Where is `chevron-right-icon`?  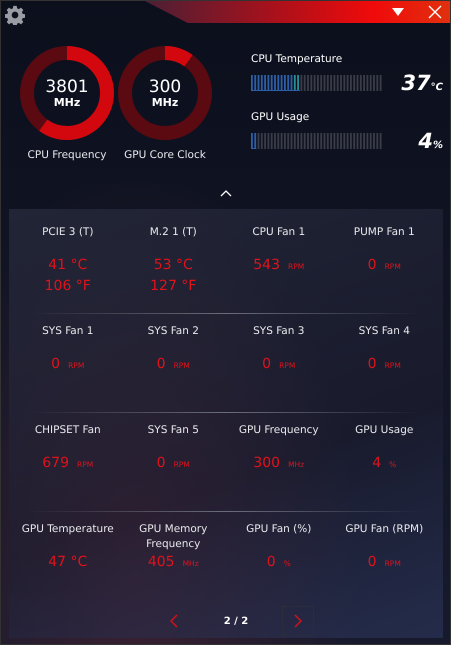
chevron-right-icon is located at coordinates (298, 621).